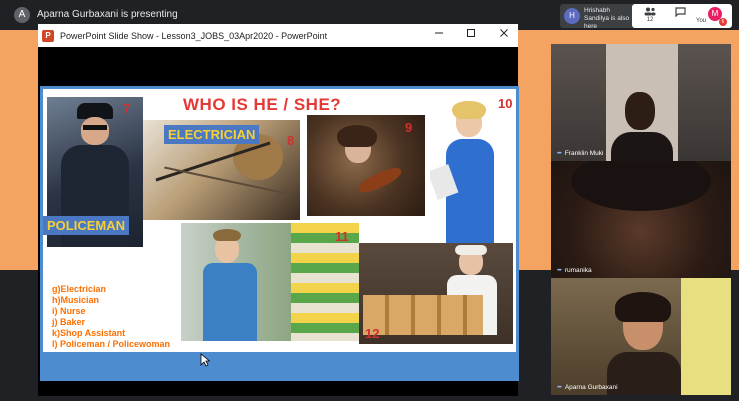 This screenshot has width=739, height=401. What do you see at coordinates (76, 300) in the screenshot?
I see `list-item: h)Musician` at bounding box center [76, 300].